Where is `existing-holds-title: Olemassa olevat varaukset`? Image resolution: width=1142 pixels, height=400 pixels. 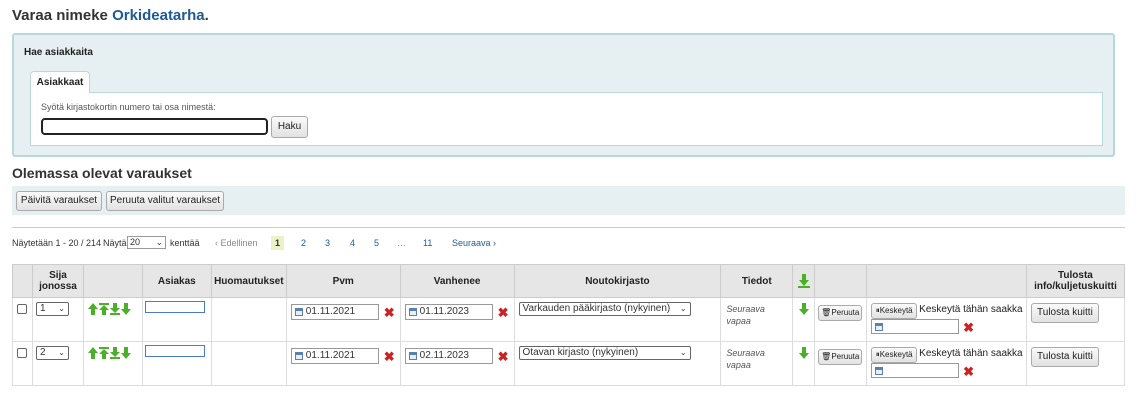 existing-holds-title: Olemassa olevat varaukset is located at coordinates (102, 173).